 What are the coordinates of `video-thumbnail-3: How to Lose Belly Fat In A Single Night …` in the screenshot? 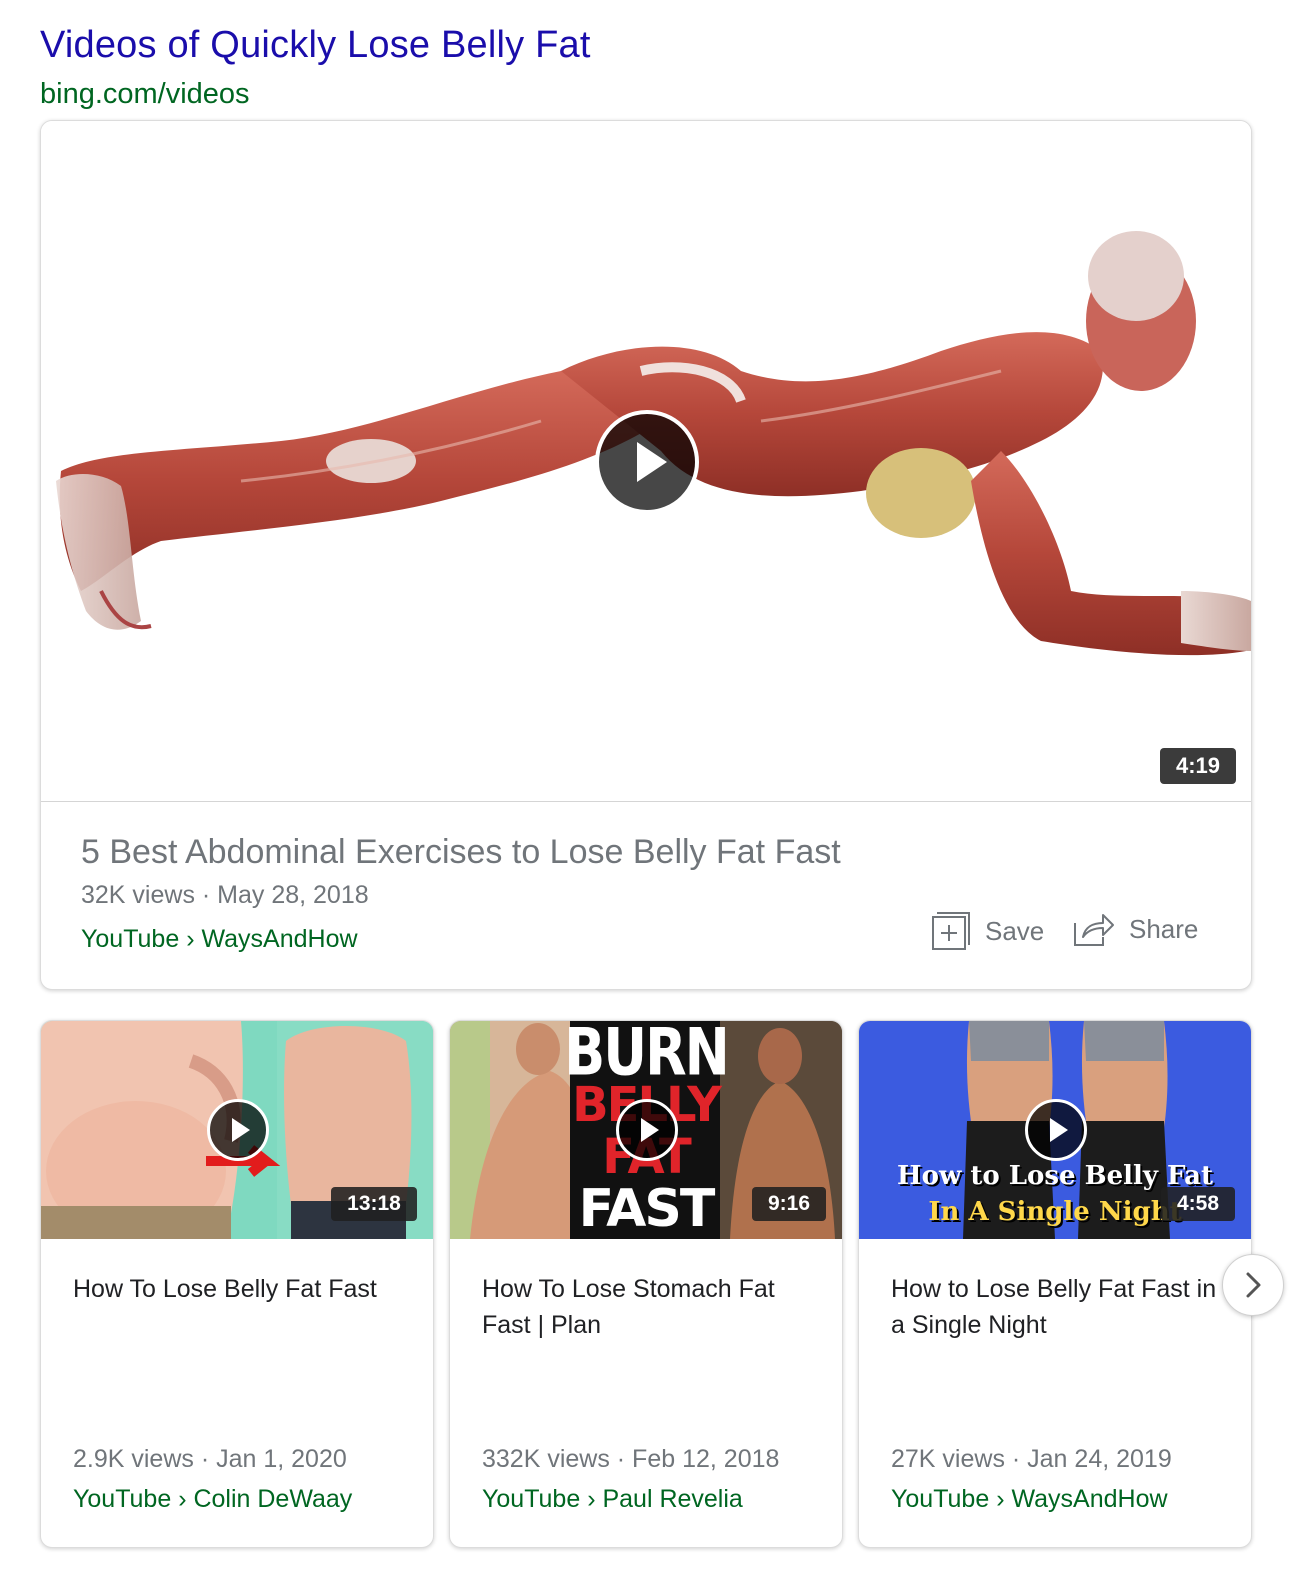 It's located at (1055, 1130).